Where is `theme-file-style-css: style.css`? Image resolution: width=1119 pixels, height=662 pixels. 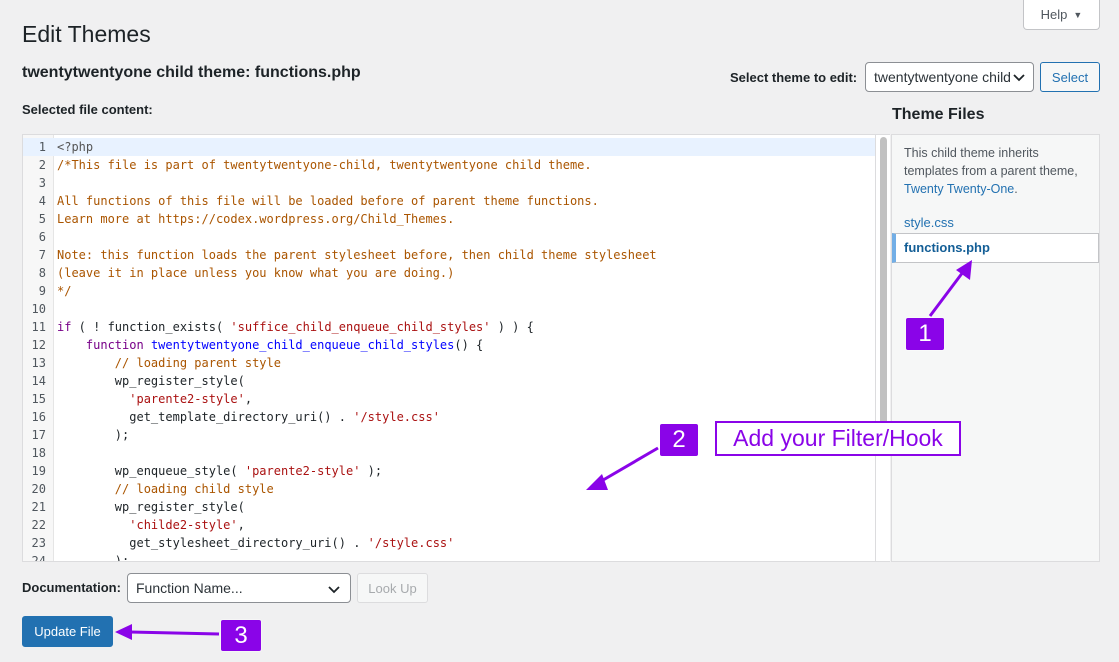
theme-file-style-css: style.css is located at coordinates (929, 222).